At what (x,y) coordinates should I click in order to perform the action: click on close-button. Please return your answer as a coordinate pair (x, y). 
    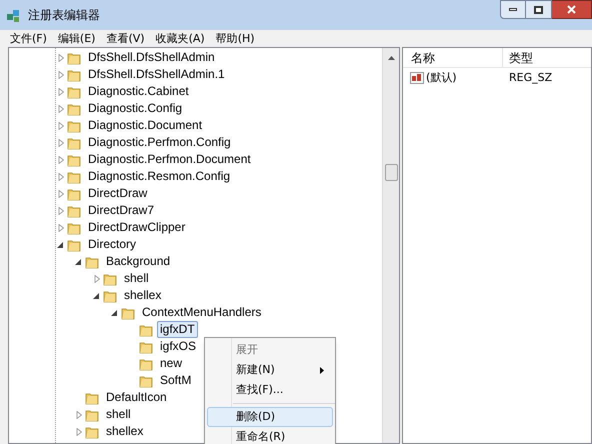
    Looking at the image, I should click on (572, 9).